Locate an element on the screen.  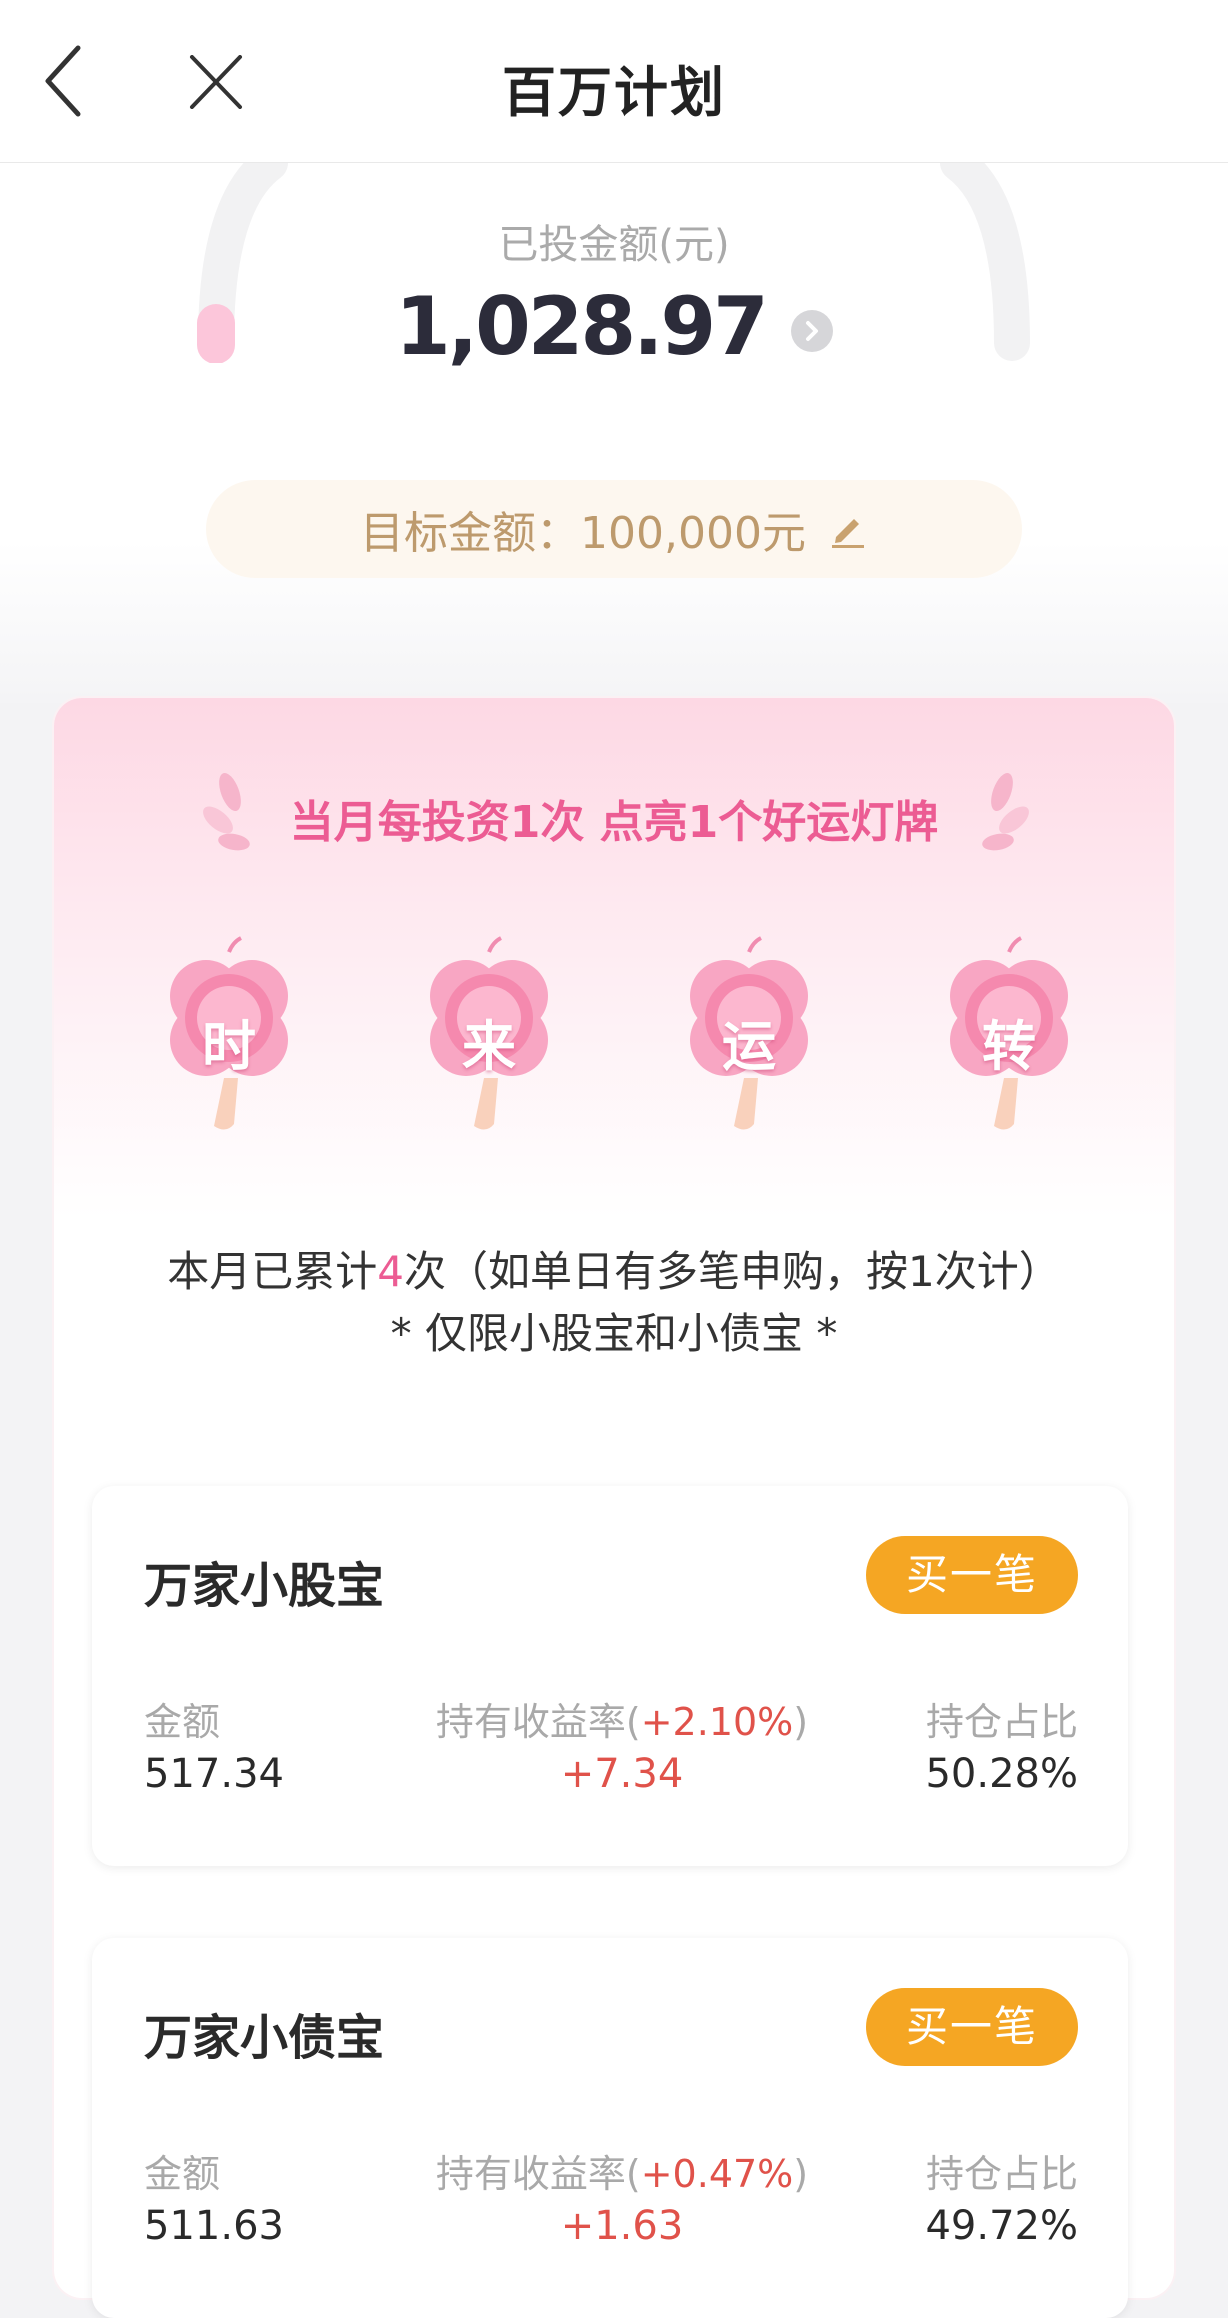
lantern-lai: 来 is located at coordinates (489, 1043).